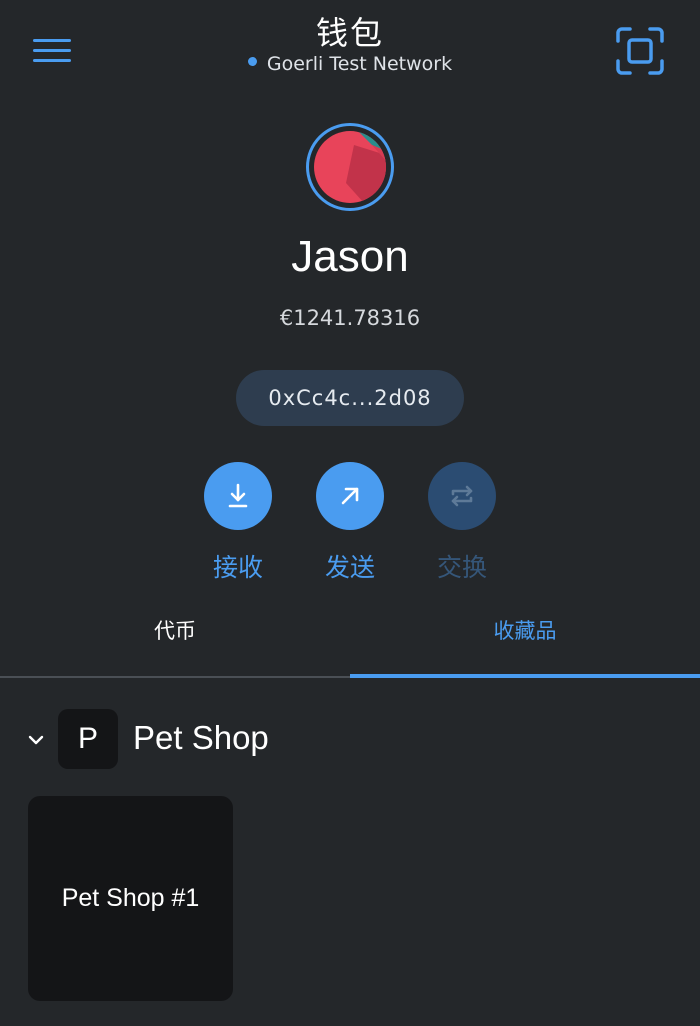  What do you see at coordinates (350, 740) in the screenshot?
I see `collection-header-pet-shop: P Pet Shop` at bounding box center [350, 740].